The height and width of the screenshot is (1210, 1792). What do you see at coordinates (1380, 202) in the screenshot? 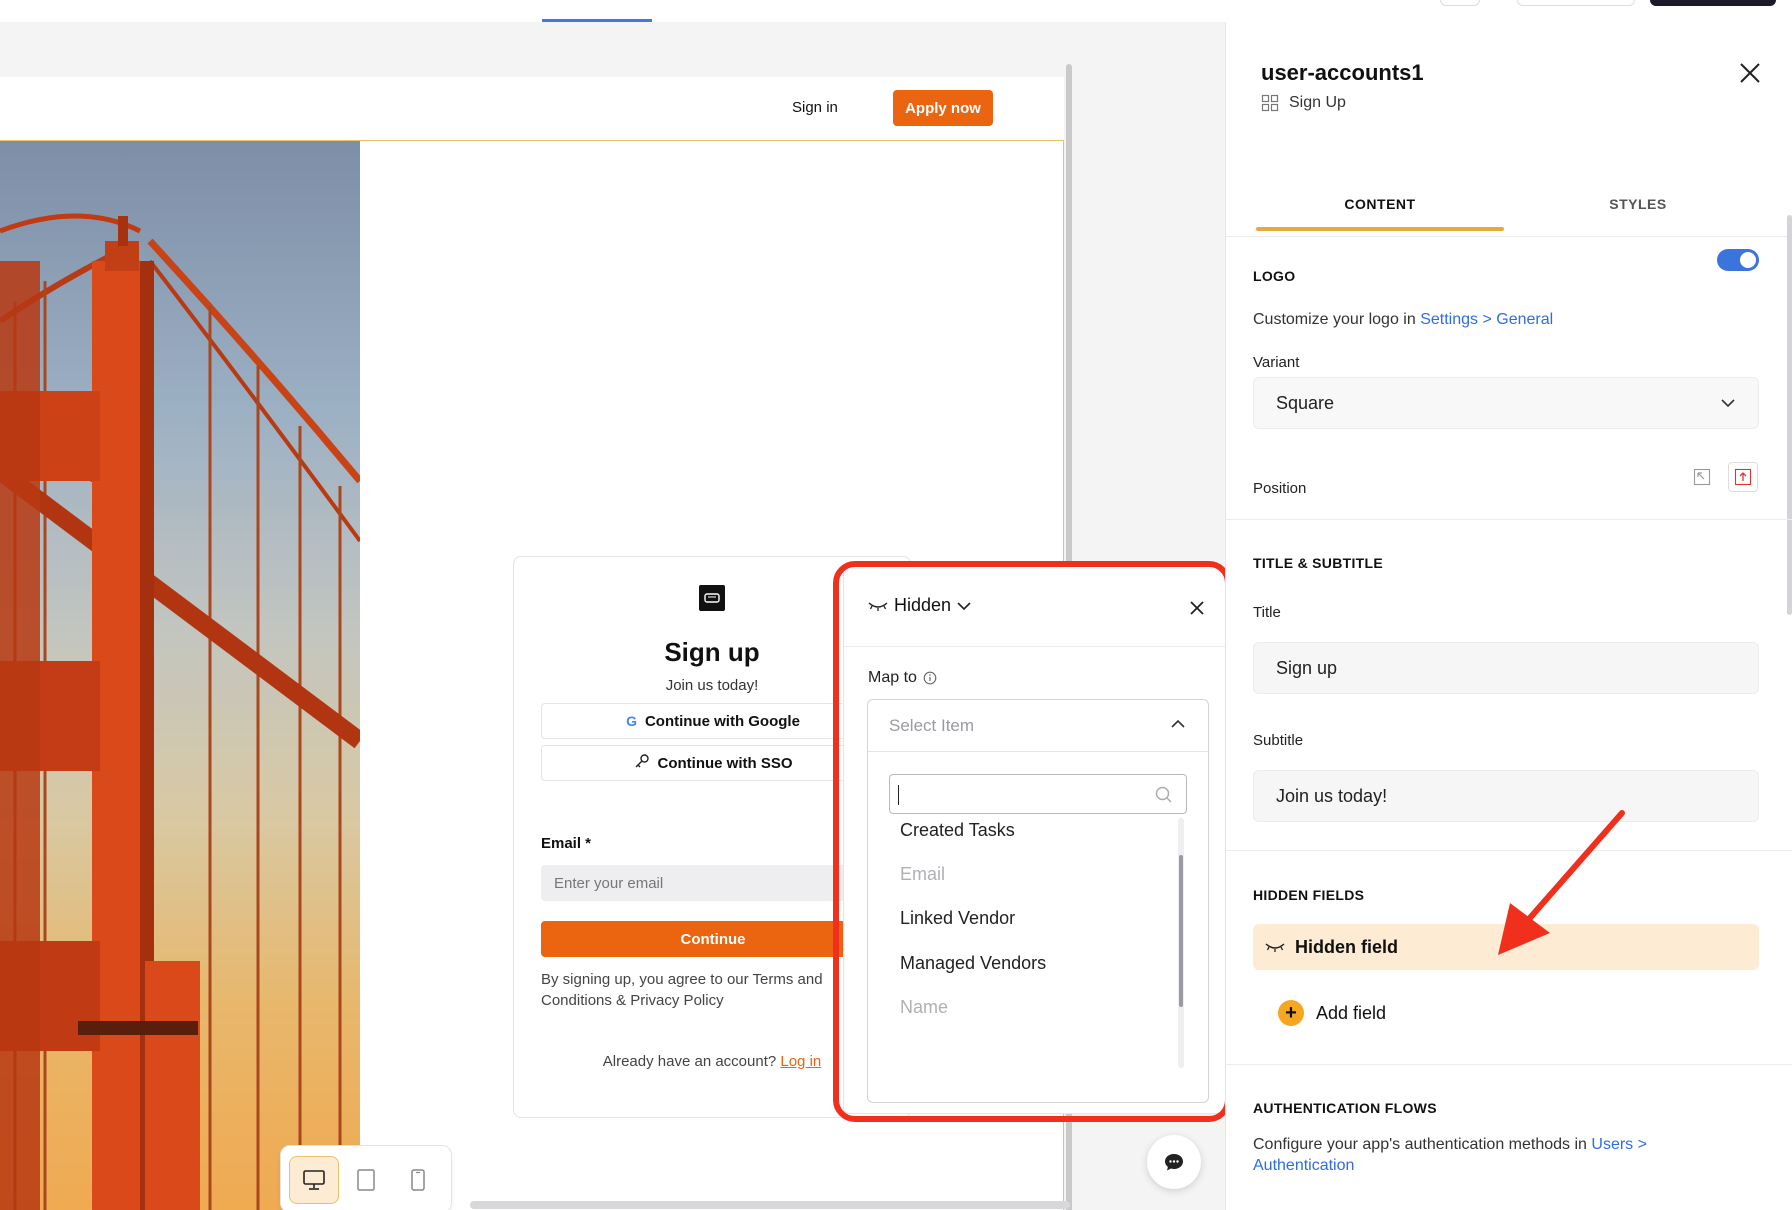
I see `tab-content: CONTENT` at bounding box center [1380, 202].